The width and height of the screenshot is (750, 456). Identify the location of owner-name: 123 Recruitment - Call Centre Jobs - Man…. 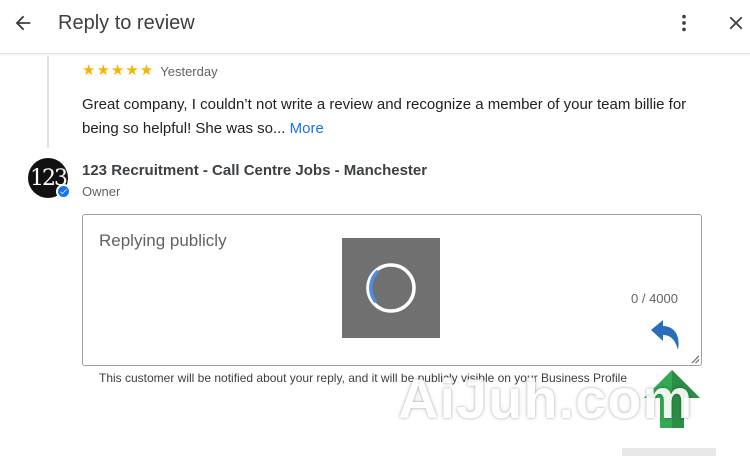
(255, 170).